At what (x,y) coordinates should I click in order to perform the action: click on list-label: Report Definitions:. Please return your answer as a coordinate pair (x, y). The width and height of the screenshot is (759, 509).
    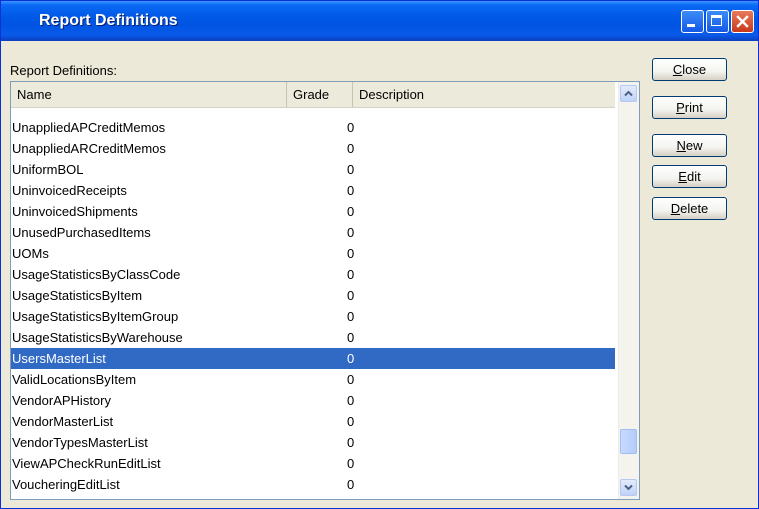
    Looking at the image, I should click on (63, 70).